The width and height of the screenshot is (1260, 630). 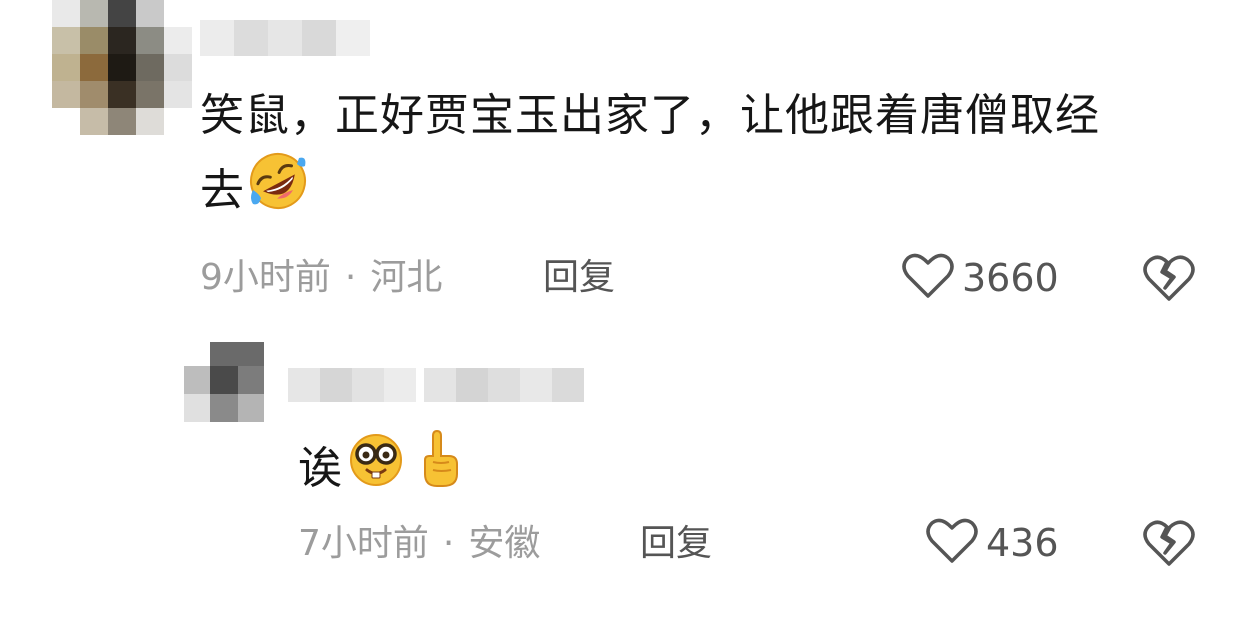 I want to click on rolling-on-floor-laughing-icon, so click(x=278, y=191).